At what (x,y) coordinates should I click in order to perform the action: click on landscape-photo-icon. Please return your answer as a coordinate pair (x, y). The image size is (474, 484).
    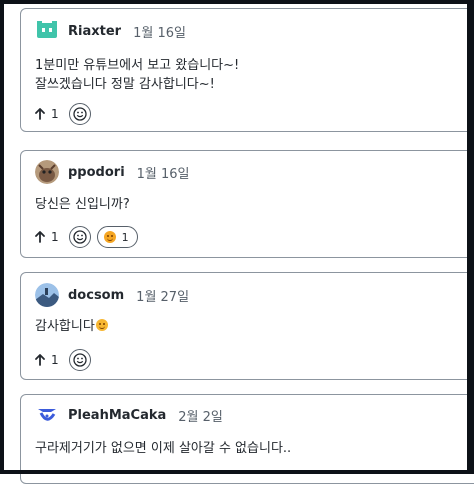
    Looking at the image, I should click on (47, 295).